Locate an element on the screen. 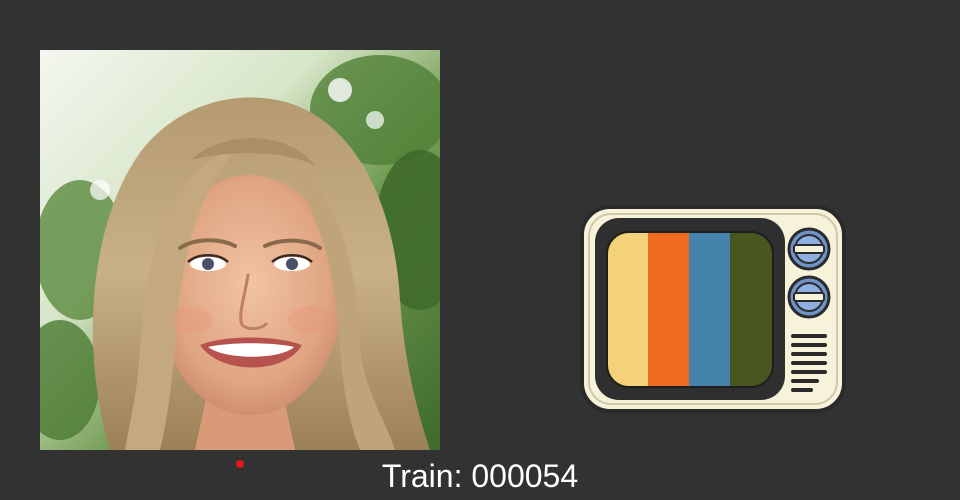 The height and width of the screenshot is (500, 960). train-counter: Train: 000054 is located at coordinates (480, 476).